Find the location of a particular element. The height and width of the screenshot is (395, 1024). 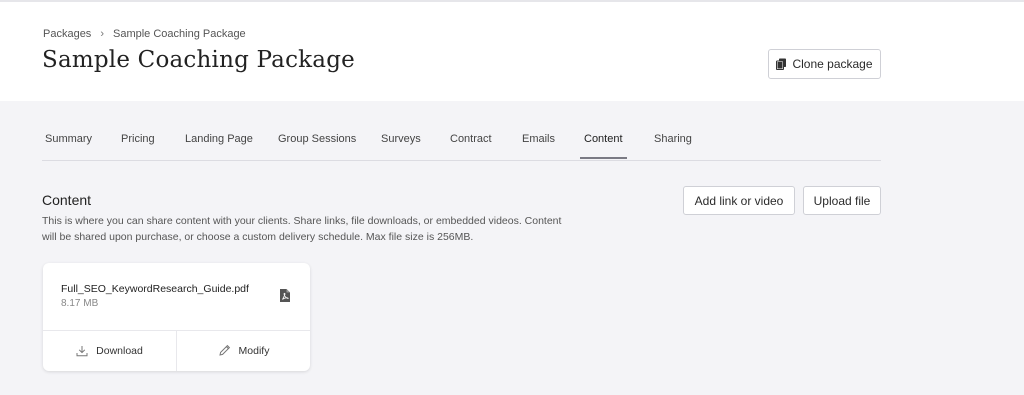

add-link-or-video-label: Add link or video is located at coordinates (739, 200).